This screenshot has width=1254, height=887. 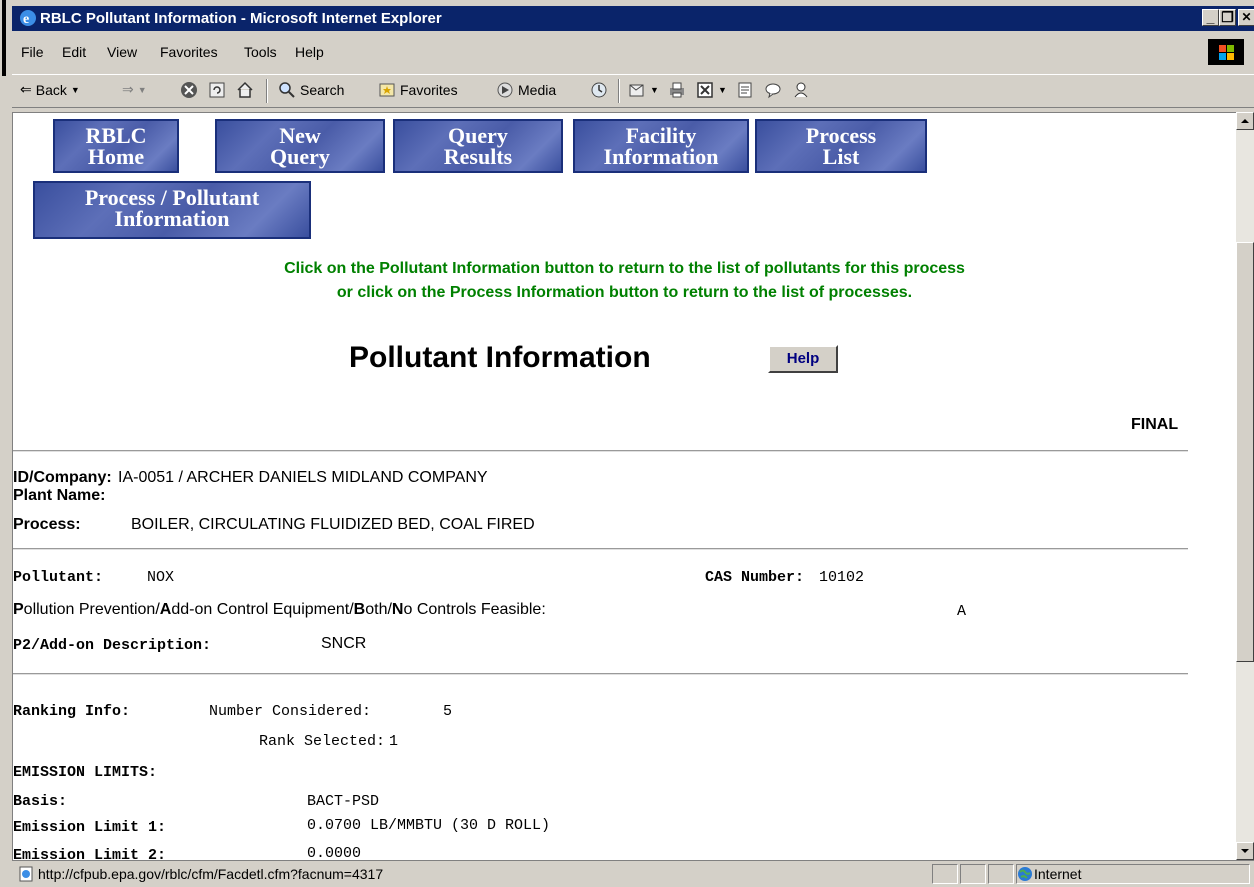 What do you see at coordinates (300, 135) in the screenshot?
I see `new-query-line1: New` at bounding box center [300, 135].